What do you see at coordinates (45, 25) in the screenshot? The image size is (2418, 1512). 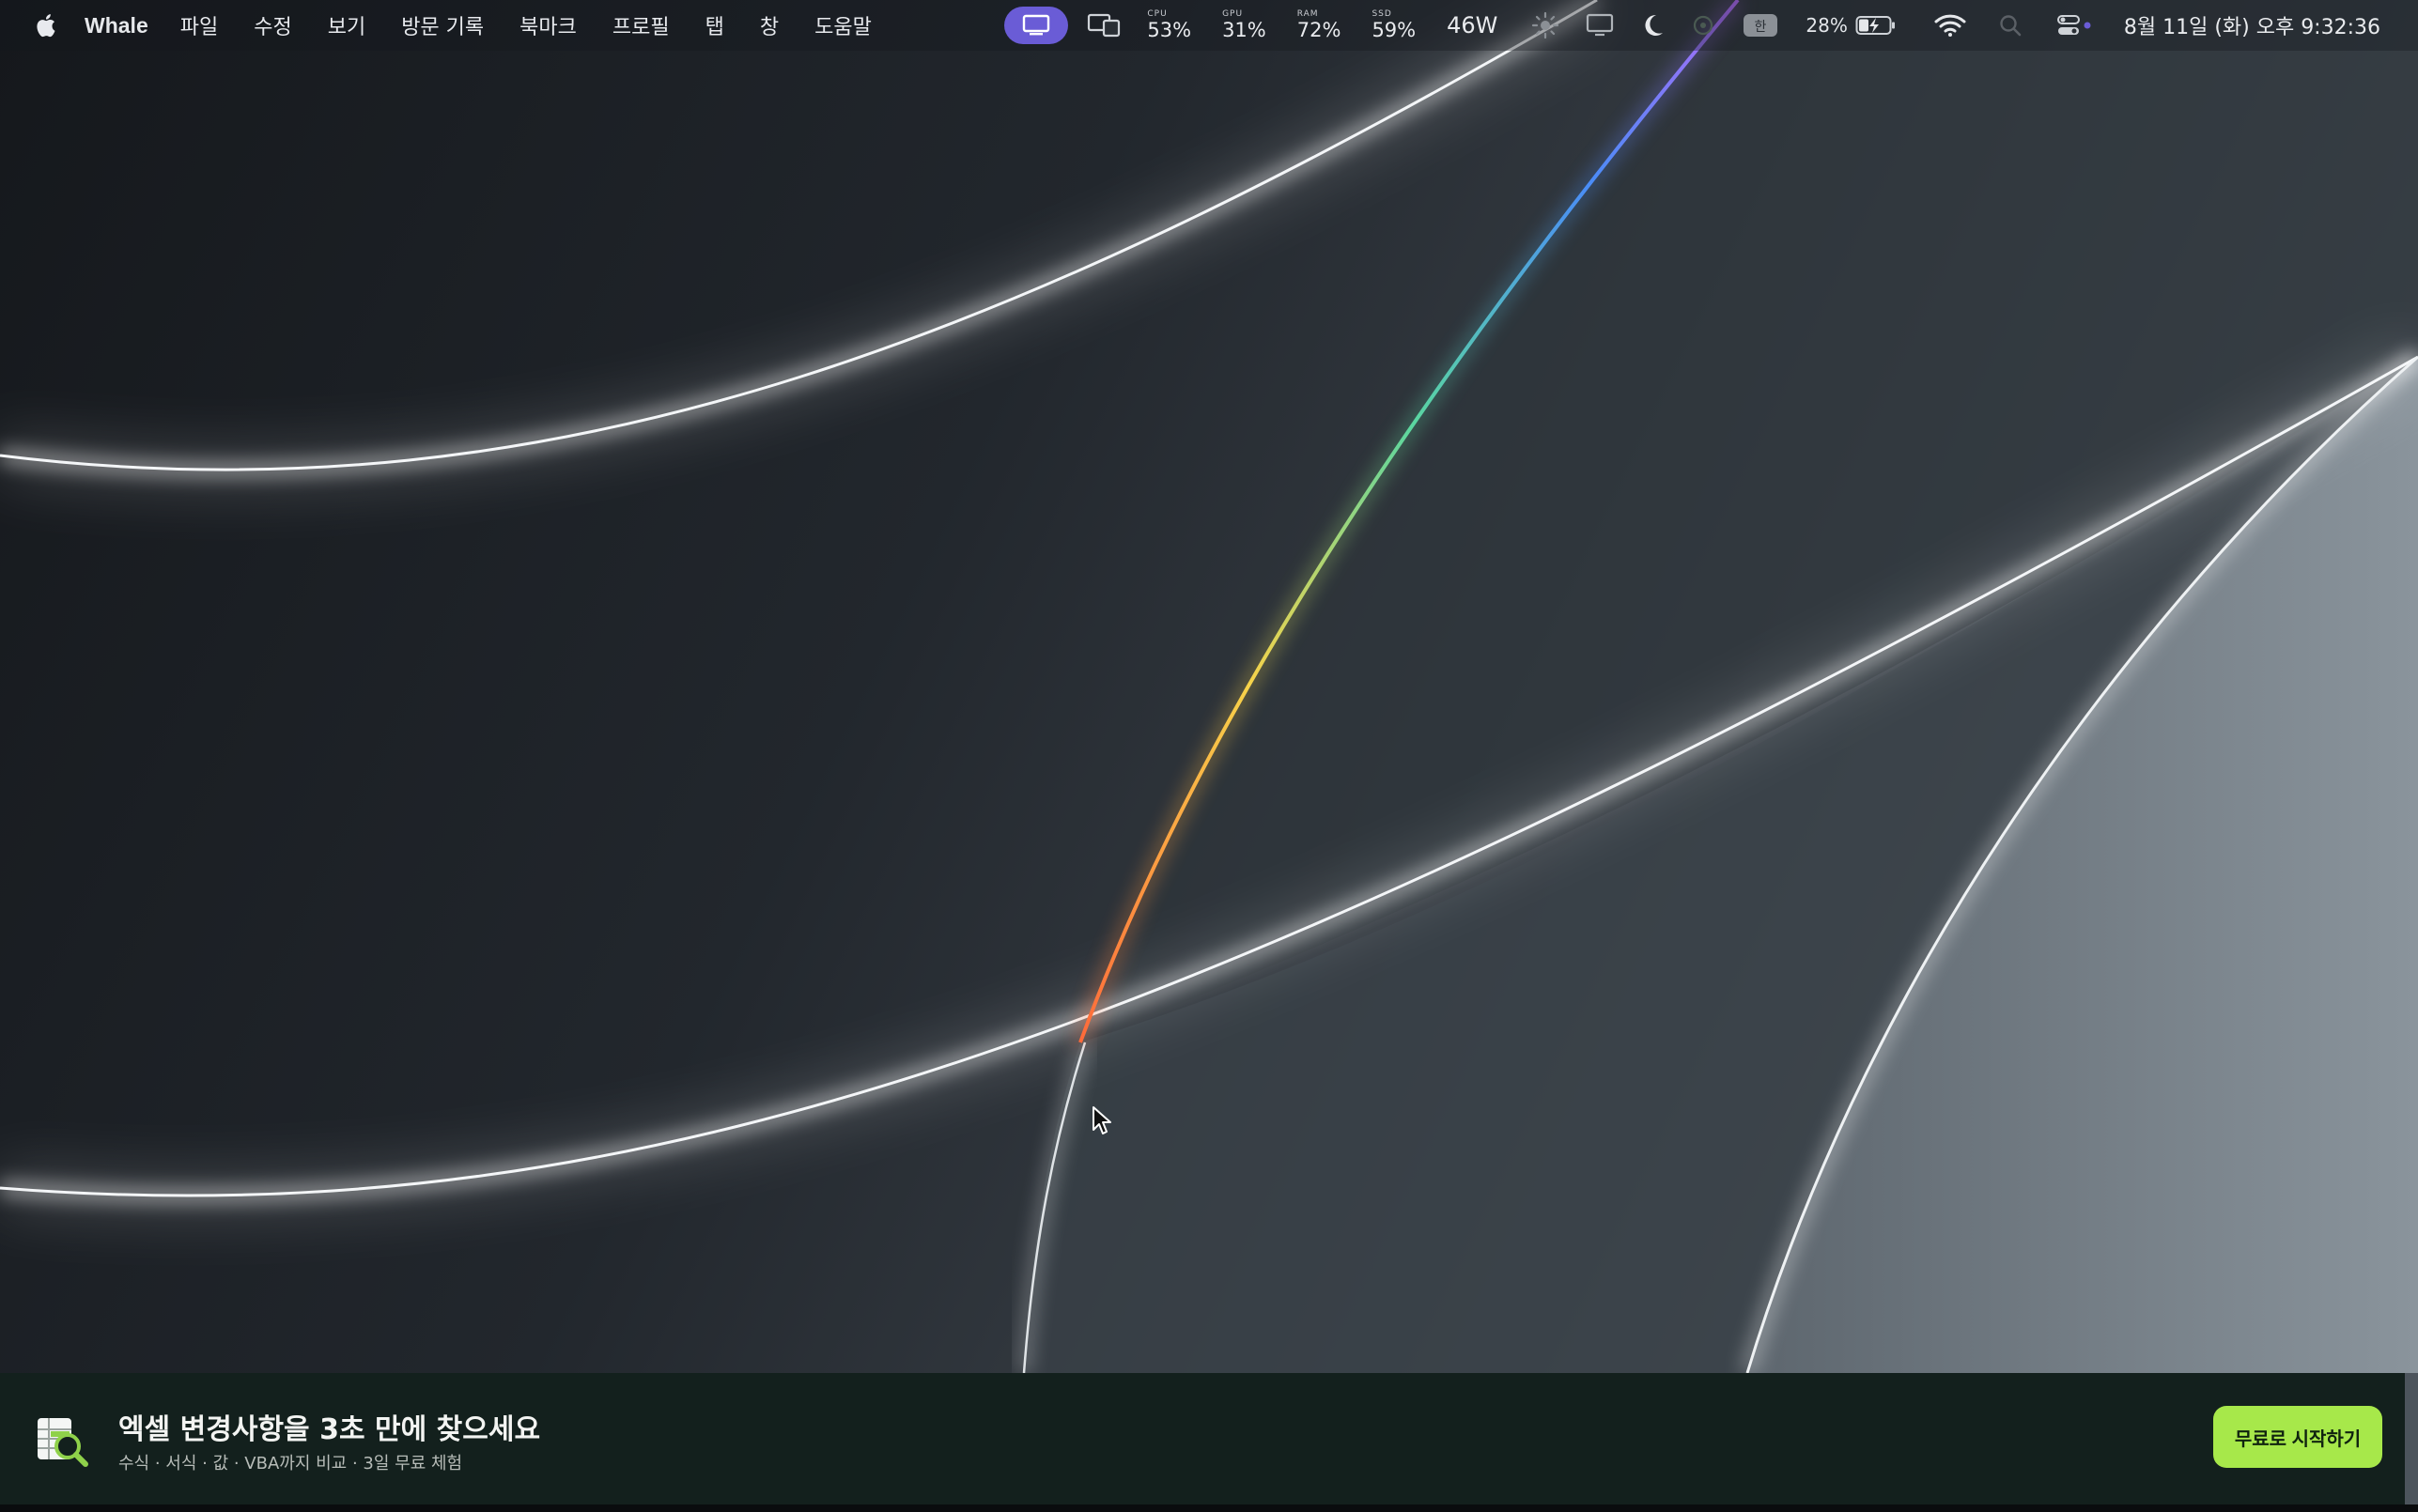 I see `apple-logo-icon` at bounding box center [45, 25].